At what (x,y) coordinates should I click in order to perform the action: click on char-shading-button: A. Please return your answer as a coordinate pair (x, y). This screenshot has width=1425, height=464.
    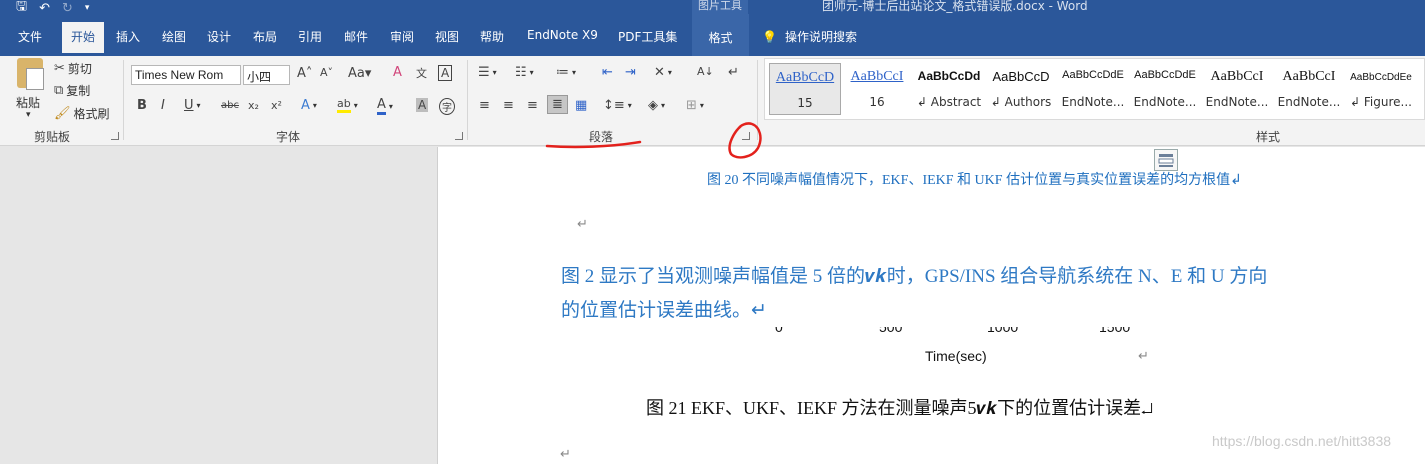
    Looking at the image, I should click on (422, 105).